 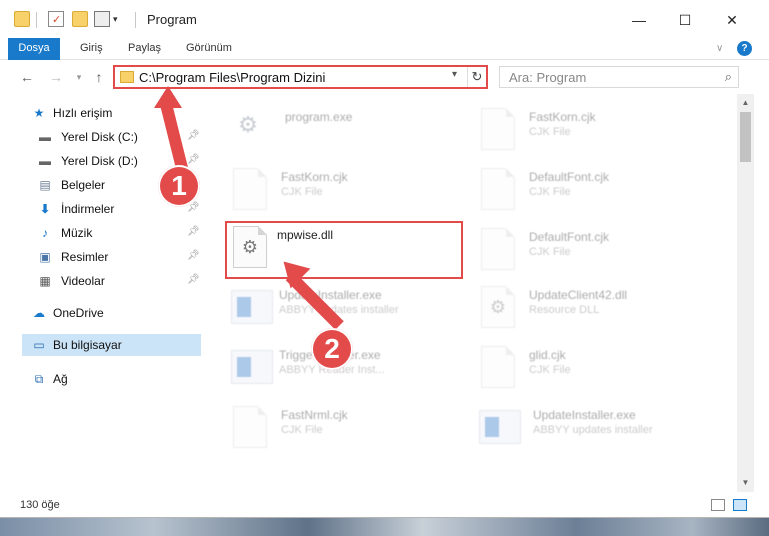 What do you see at coordinates (102, 233) in the screenshot?
I see `sidebar-item-music: ♪ Müzik 📌︎` at bounding box center [102, 233].